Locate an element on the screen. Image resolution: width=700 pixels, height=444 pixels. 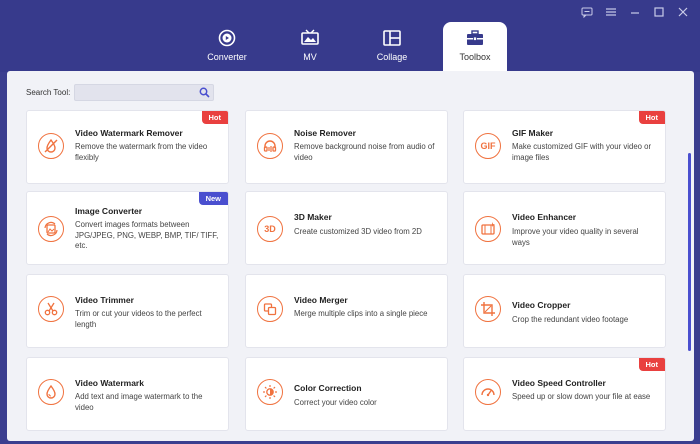
search-label: Search Tool: is located at coordinates (48, 92).